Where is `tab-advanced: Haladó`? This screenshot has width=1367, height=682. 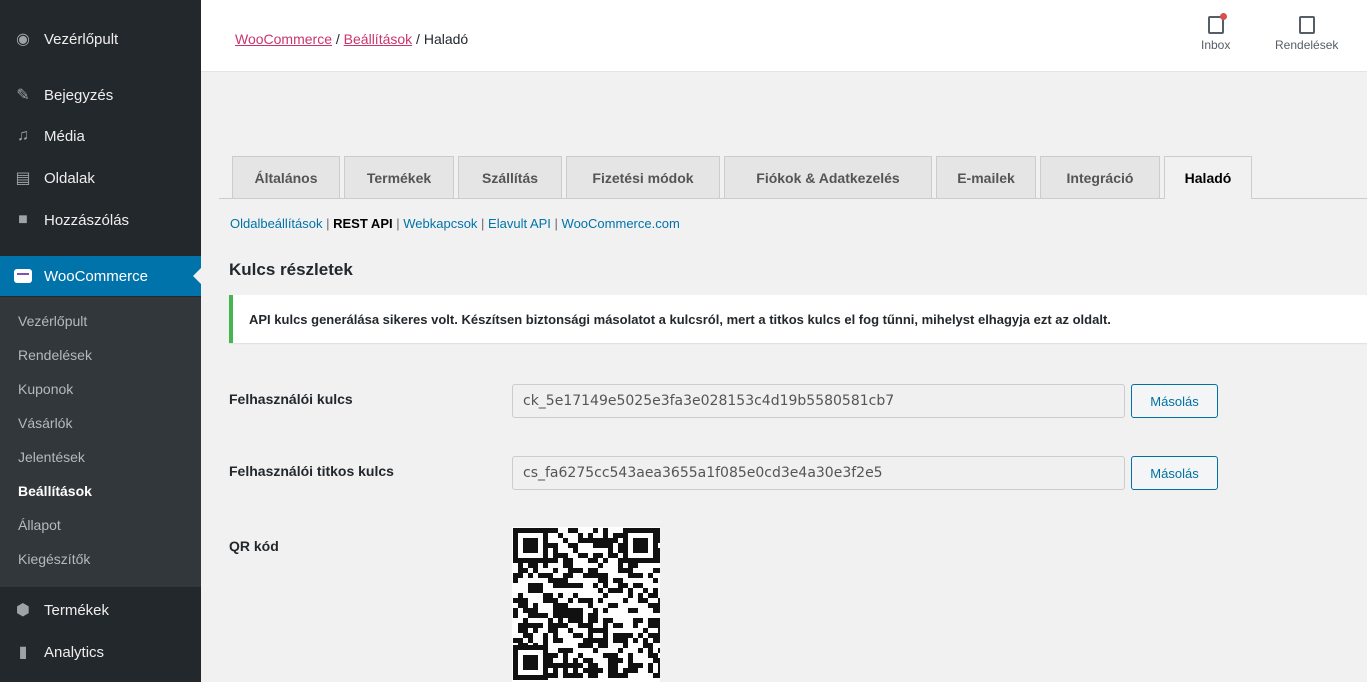 tab-advanced: Haladó is located at coordinates (1208, 177).